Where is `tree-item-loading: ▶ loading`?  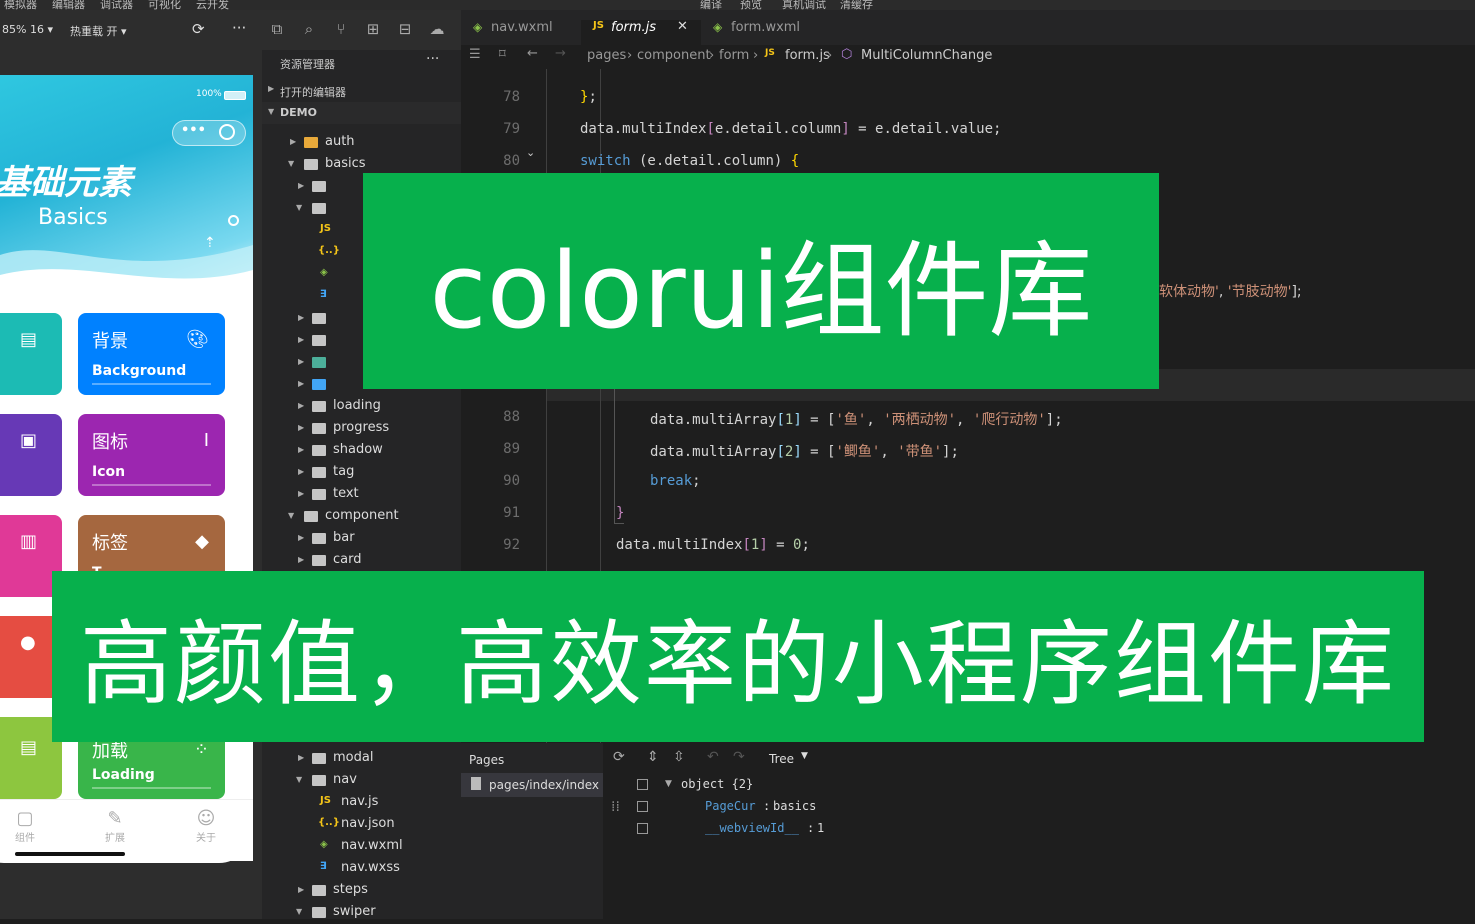
tree-item-loading: ▶ loading is located at coordinates (361, 407).